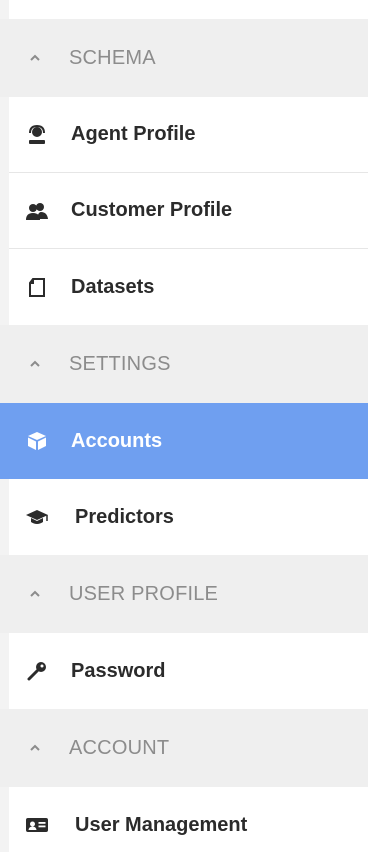 Image resolution: width=368 pixels, height=863 pixels. I want to click on customers-icon, so click(37, 211).